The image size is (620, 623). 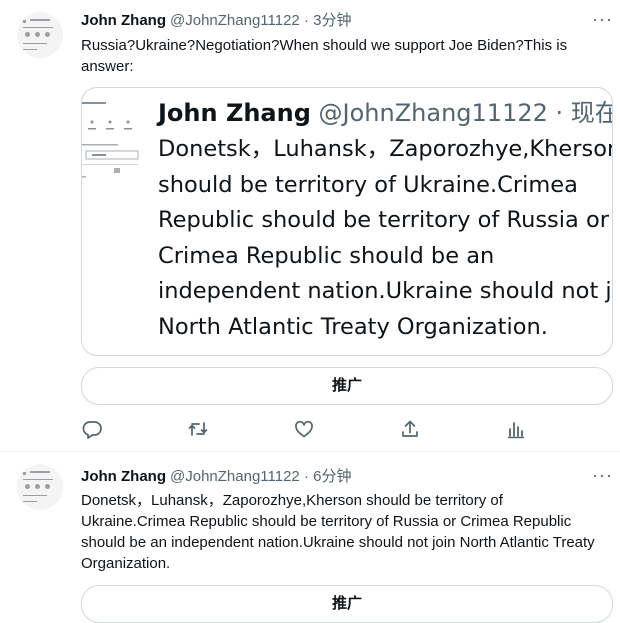 I want to click on quoted-line: should be territory of Ukraine.Crimea, so click(x=368, y=184).